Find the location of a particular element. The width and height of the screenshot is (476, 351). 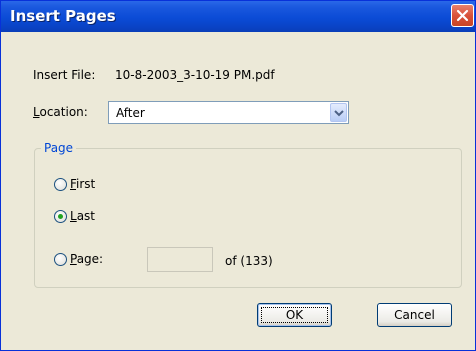

dialog-title: Insert Pages is located at coordinates (63, 16).